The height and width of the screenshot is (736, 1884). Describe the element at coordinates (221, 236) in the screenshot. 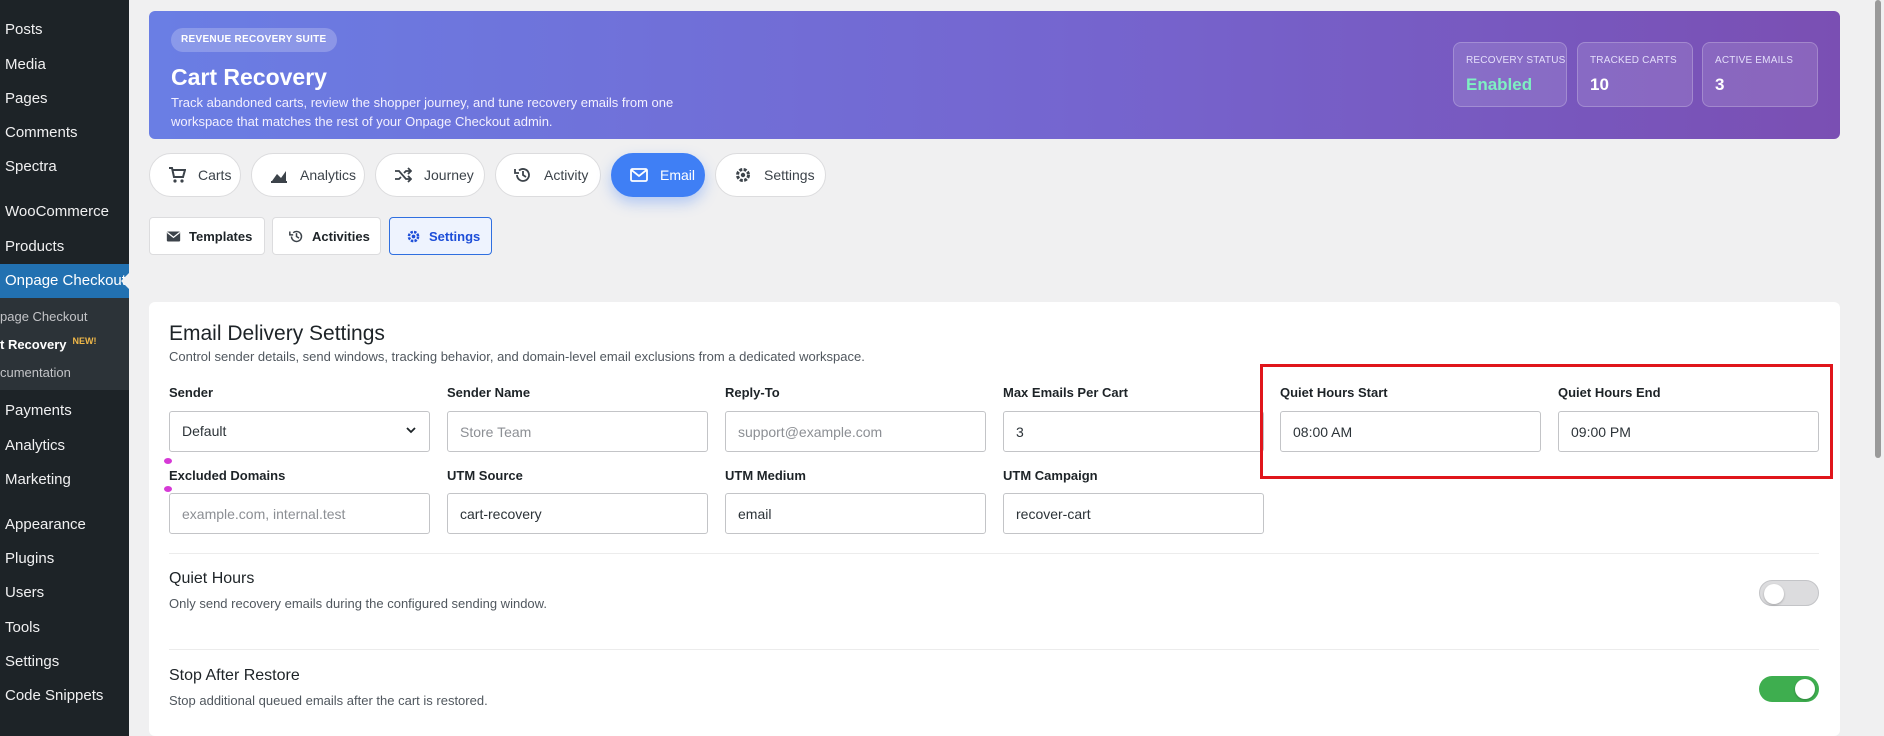

I see `subtab-label: Templates` at that location.